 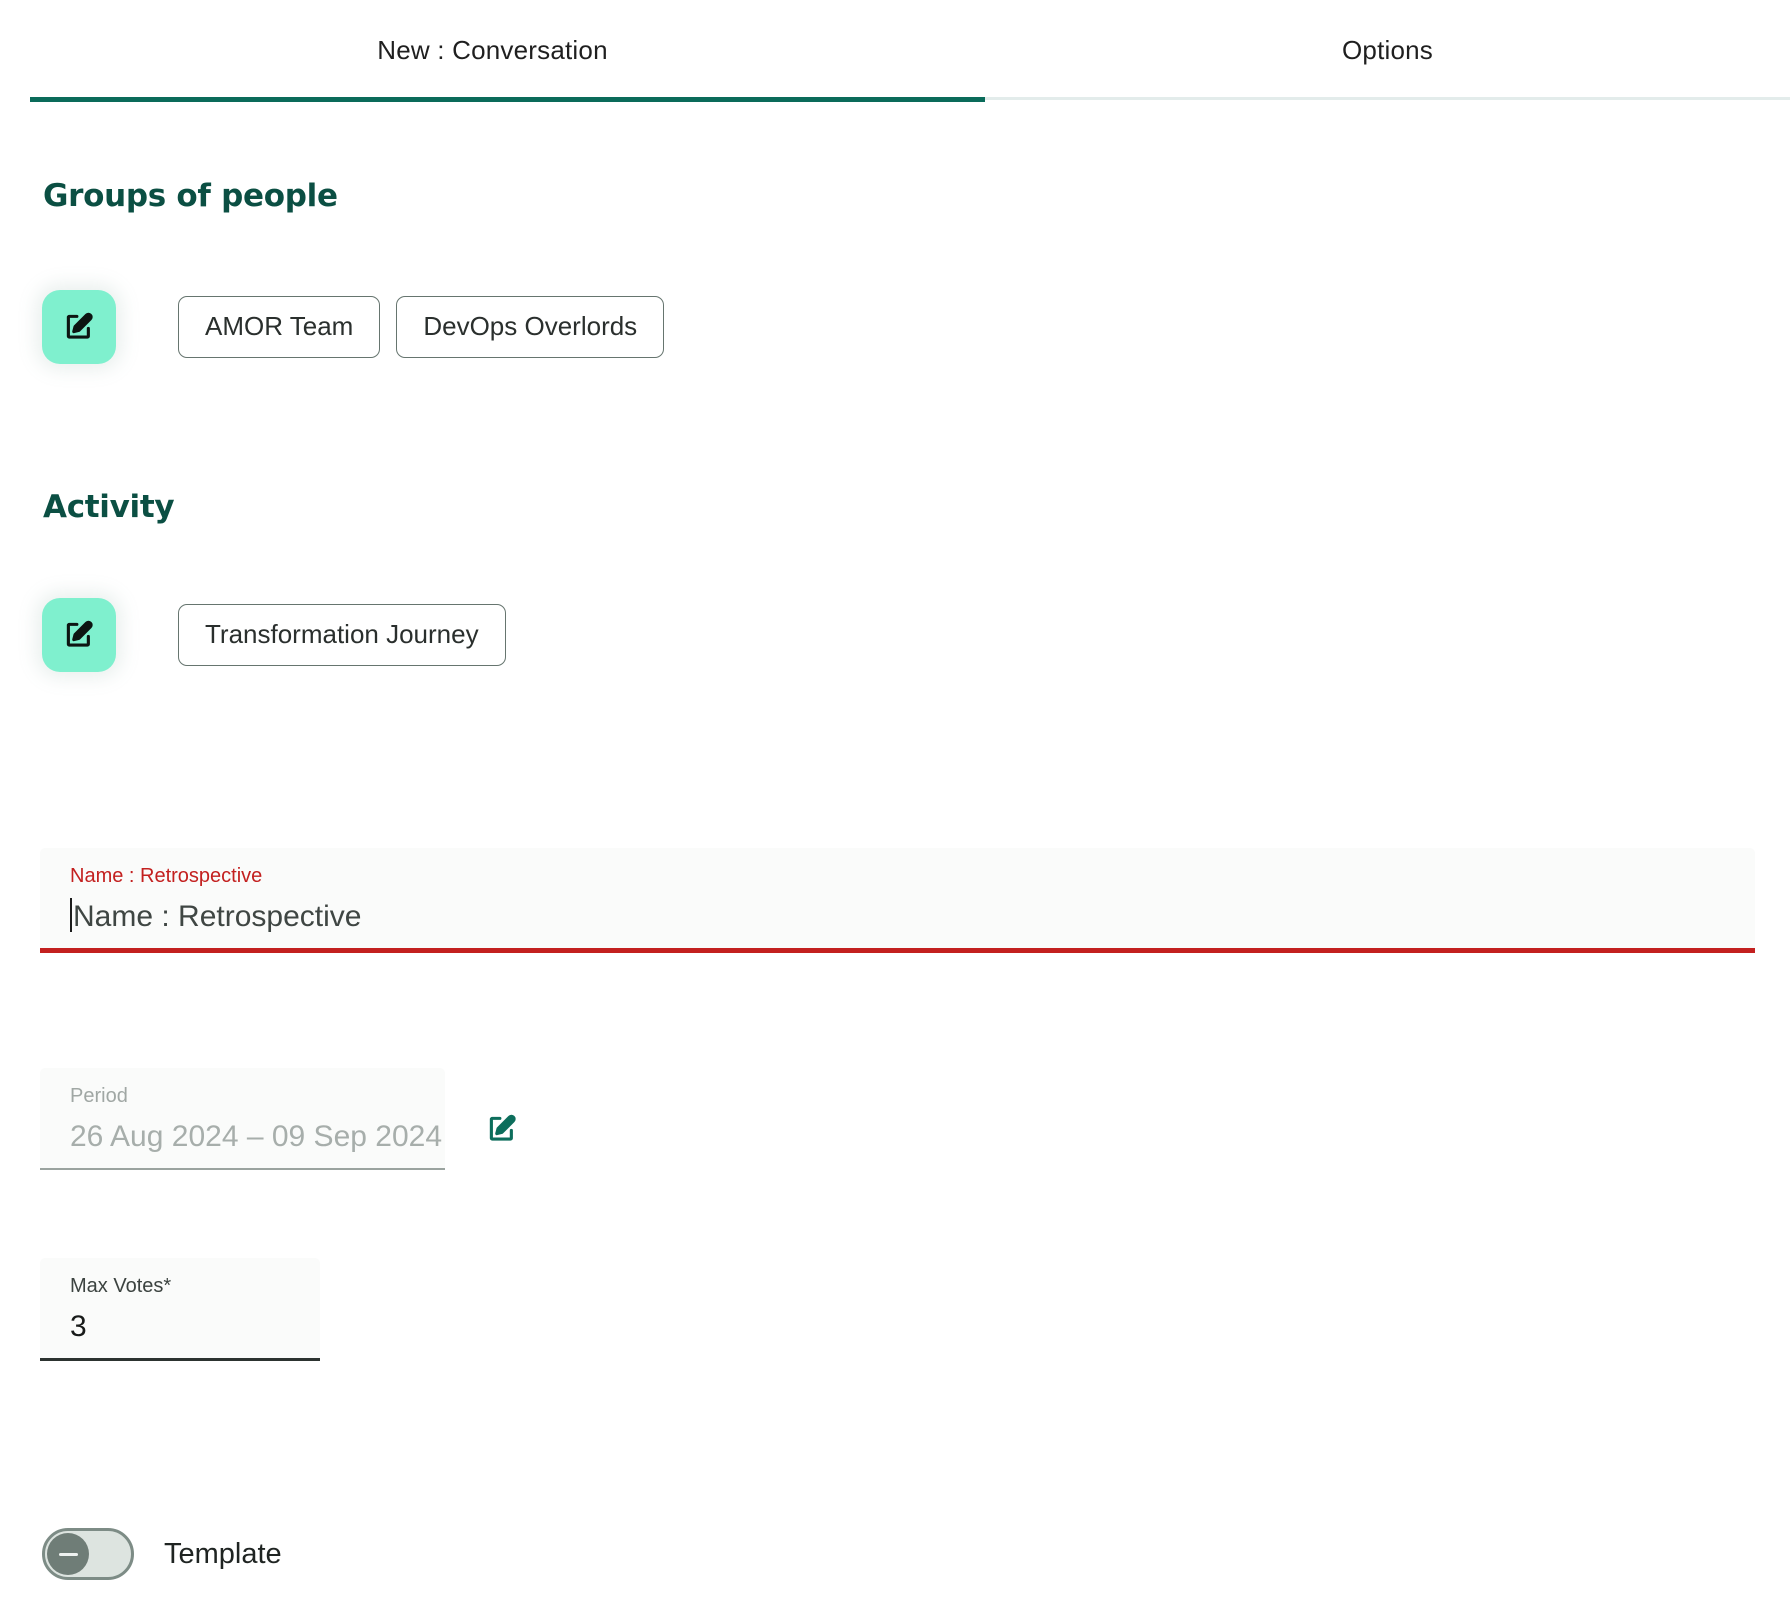 I want to click on groups-of-people-row: AMOR Team DevOps Overlords, so click(x=353, y=327).